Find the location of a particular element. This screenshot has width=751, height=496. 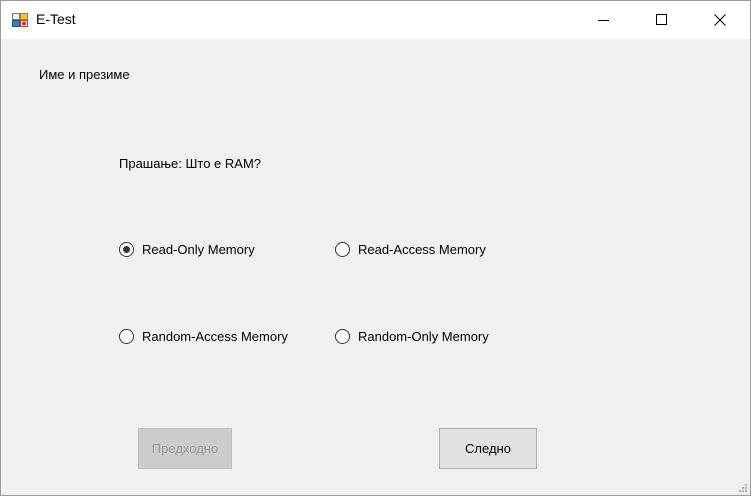

answer-option-3: Random-Access Memory is located at coordinates (203, 336).